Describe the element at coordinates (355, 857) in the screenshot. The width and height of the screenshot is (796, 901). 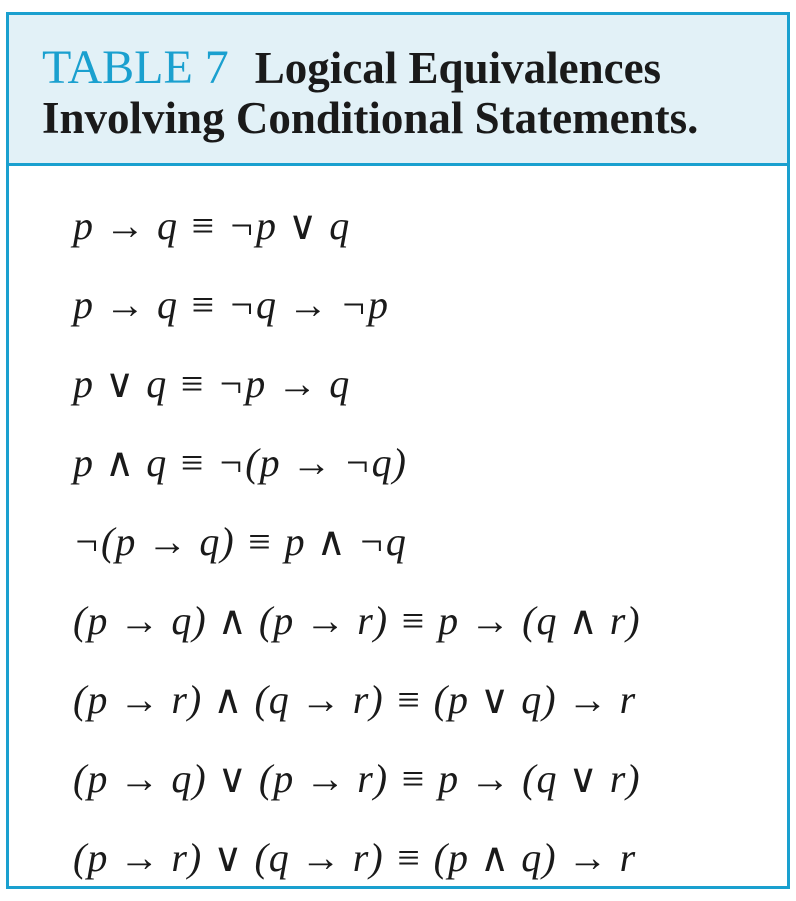
I see `formula-row-9: (p → r) ∨ (q → r) ≡ (p ∧ q) → r` at that location.